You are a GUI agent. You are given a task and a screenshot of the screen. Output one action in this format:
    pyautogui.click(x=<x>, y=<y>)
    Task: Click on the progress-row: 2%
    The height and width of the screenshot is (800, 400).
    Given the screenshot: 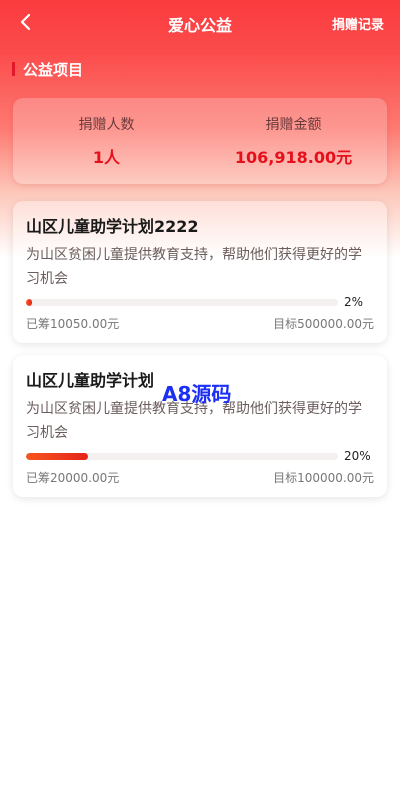 What is the action you would take?
    pyautogui.click(x=200, y=302)
    